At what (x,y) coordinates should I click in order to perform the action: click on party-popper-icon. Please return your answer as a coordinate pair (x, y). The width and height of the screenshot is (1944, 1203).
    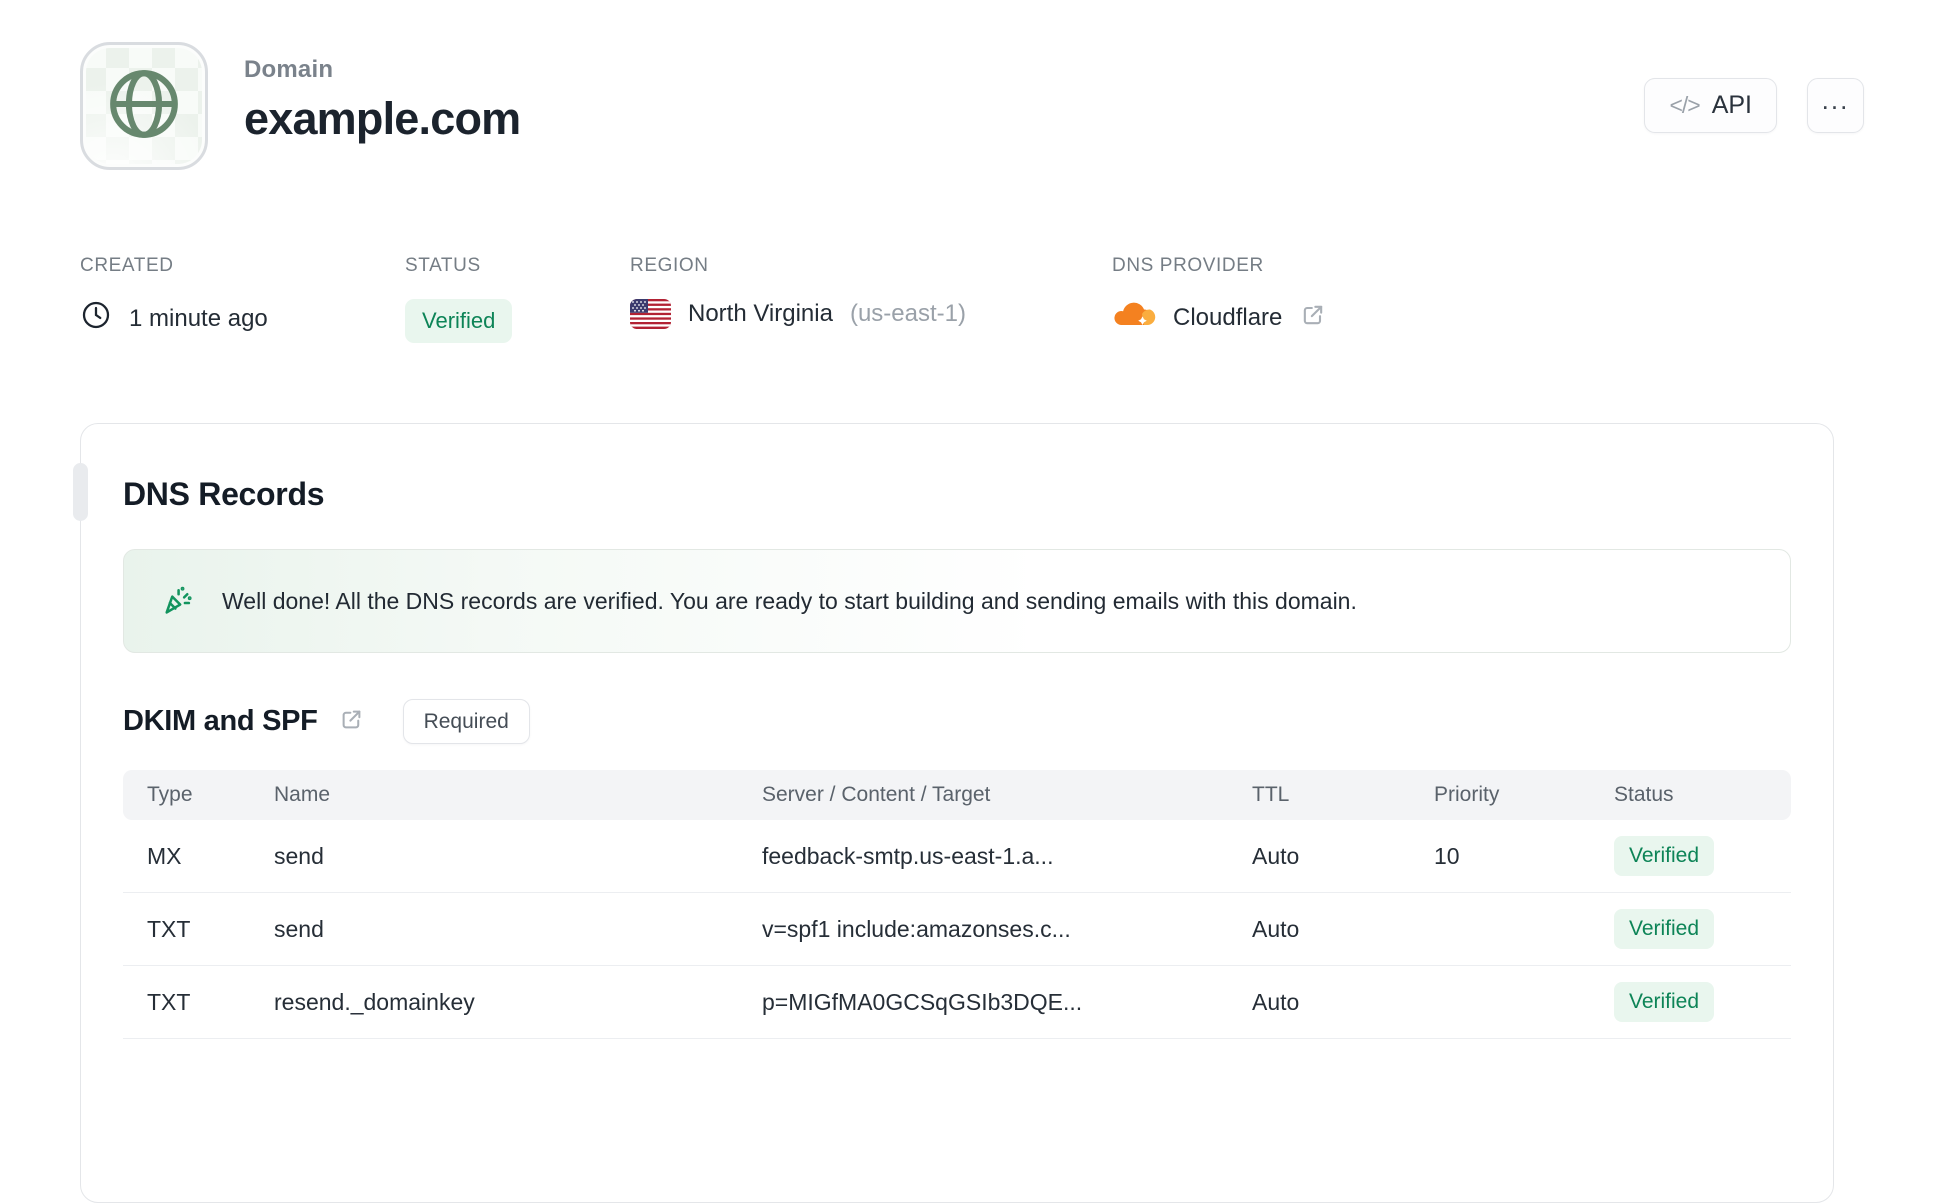
    Looking at the image, I should click on (177, 601).